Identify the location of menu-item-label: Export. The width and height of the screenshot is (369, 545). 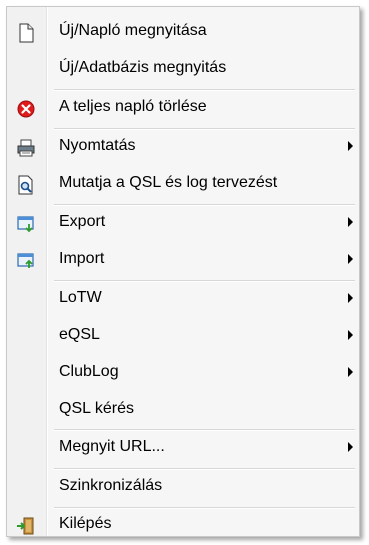
(82, 221).